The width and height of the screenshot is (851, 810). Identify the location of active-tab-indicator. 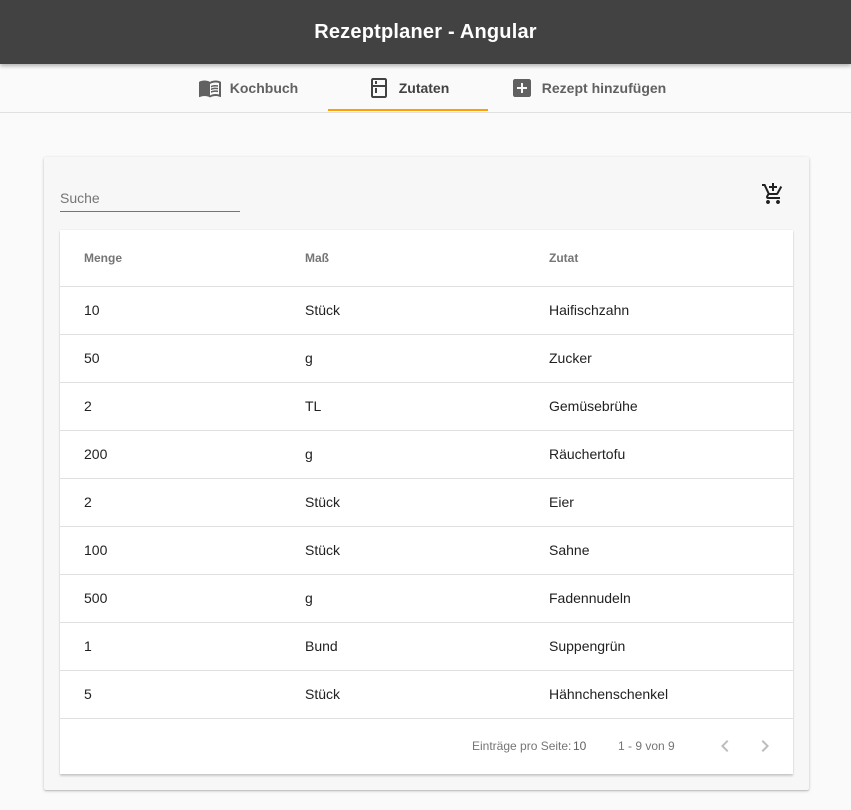
(408, 110).